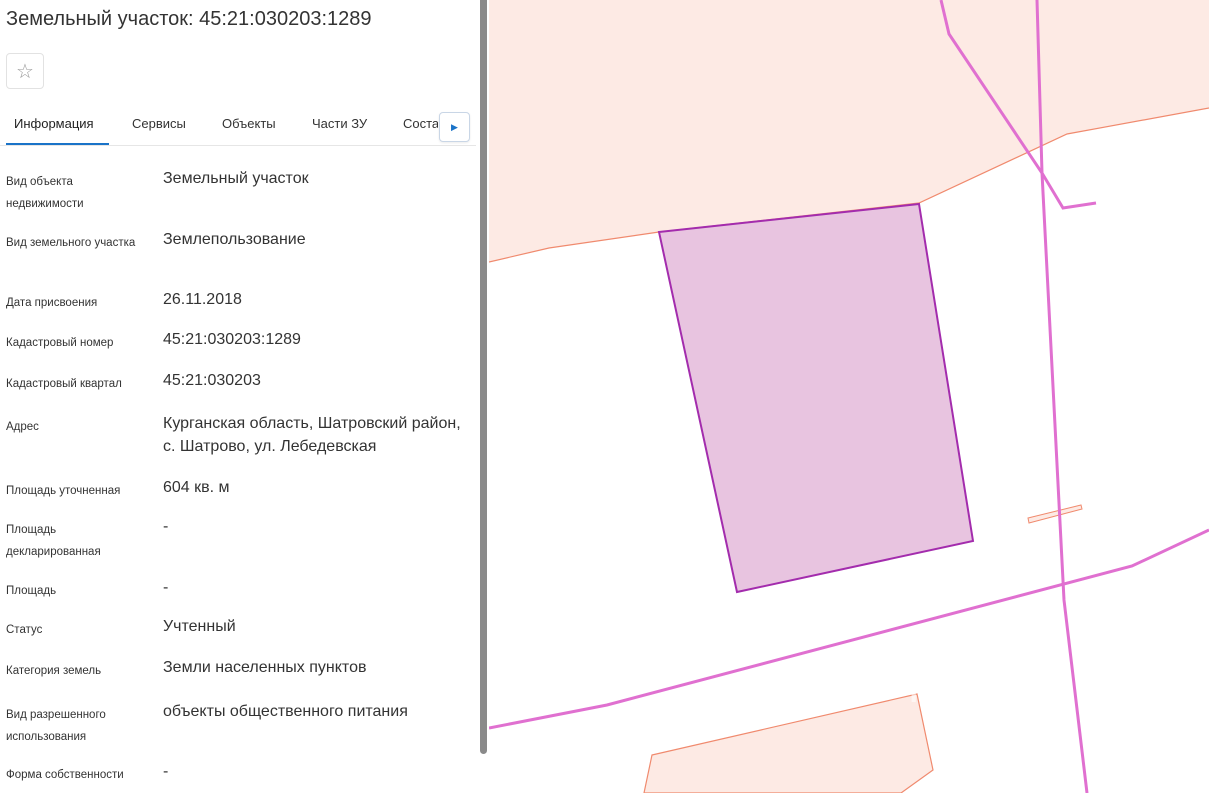 This screenshot has height=793, width=1209. Describe the element at coordinates (22, 427) in the screenshot. I see `attribute-label: Адрес` at that location.